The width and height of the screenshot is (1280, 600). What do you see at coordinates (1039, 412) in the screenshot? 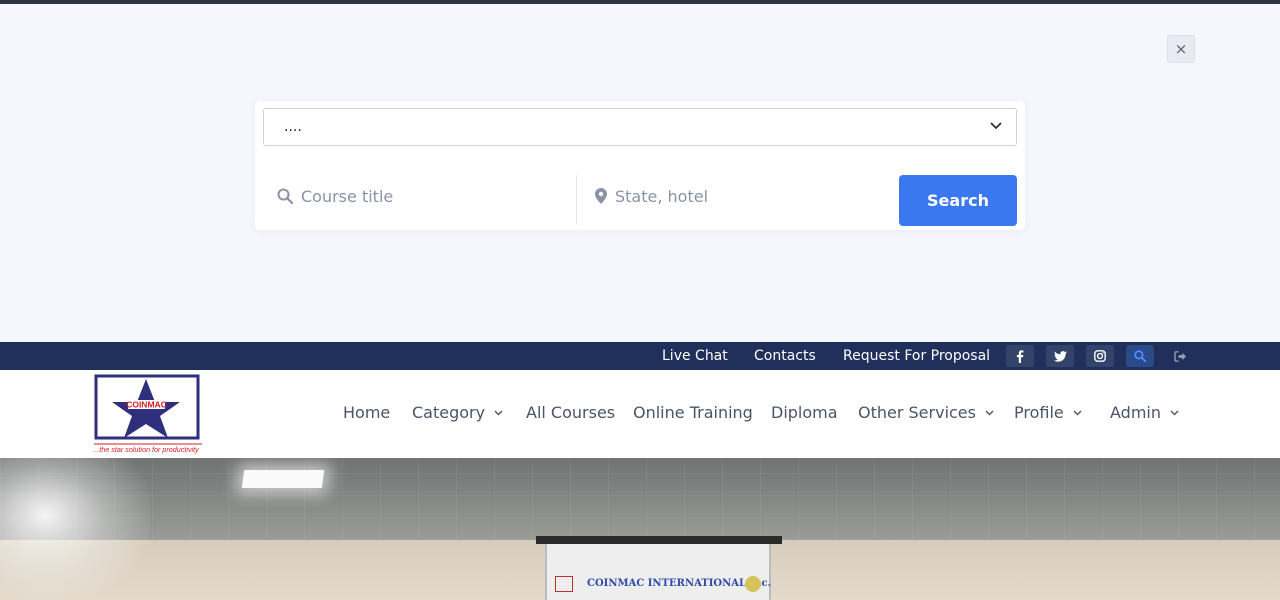
I see `nav-label: Profile` at bounding box center [1039, 412].